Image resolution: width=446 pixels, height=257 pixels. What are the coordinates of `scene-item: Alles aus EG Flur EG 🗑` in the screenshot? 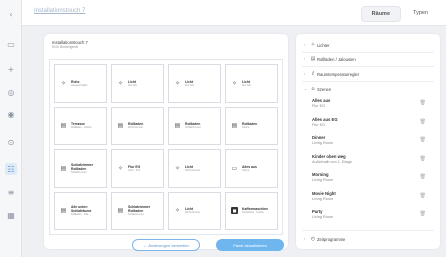 It's located at (372, 125).